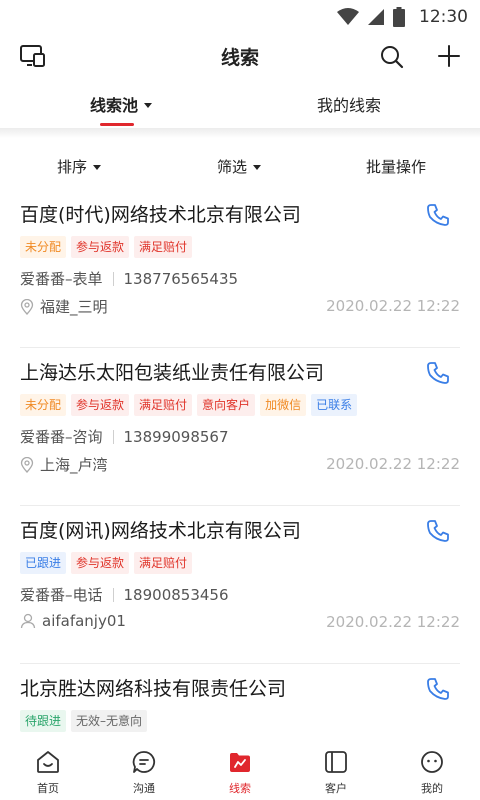 The width and height of the screenshot is (480, 800). I want to click on lead-phone-number: 138776565435, so click(181, 278).